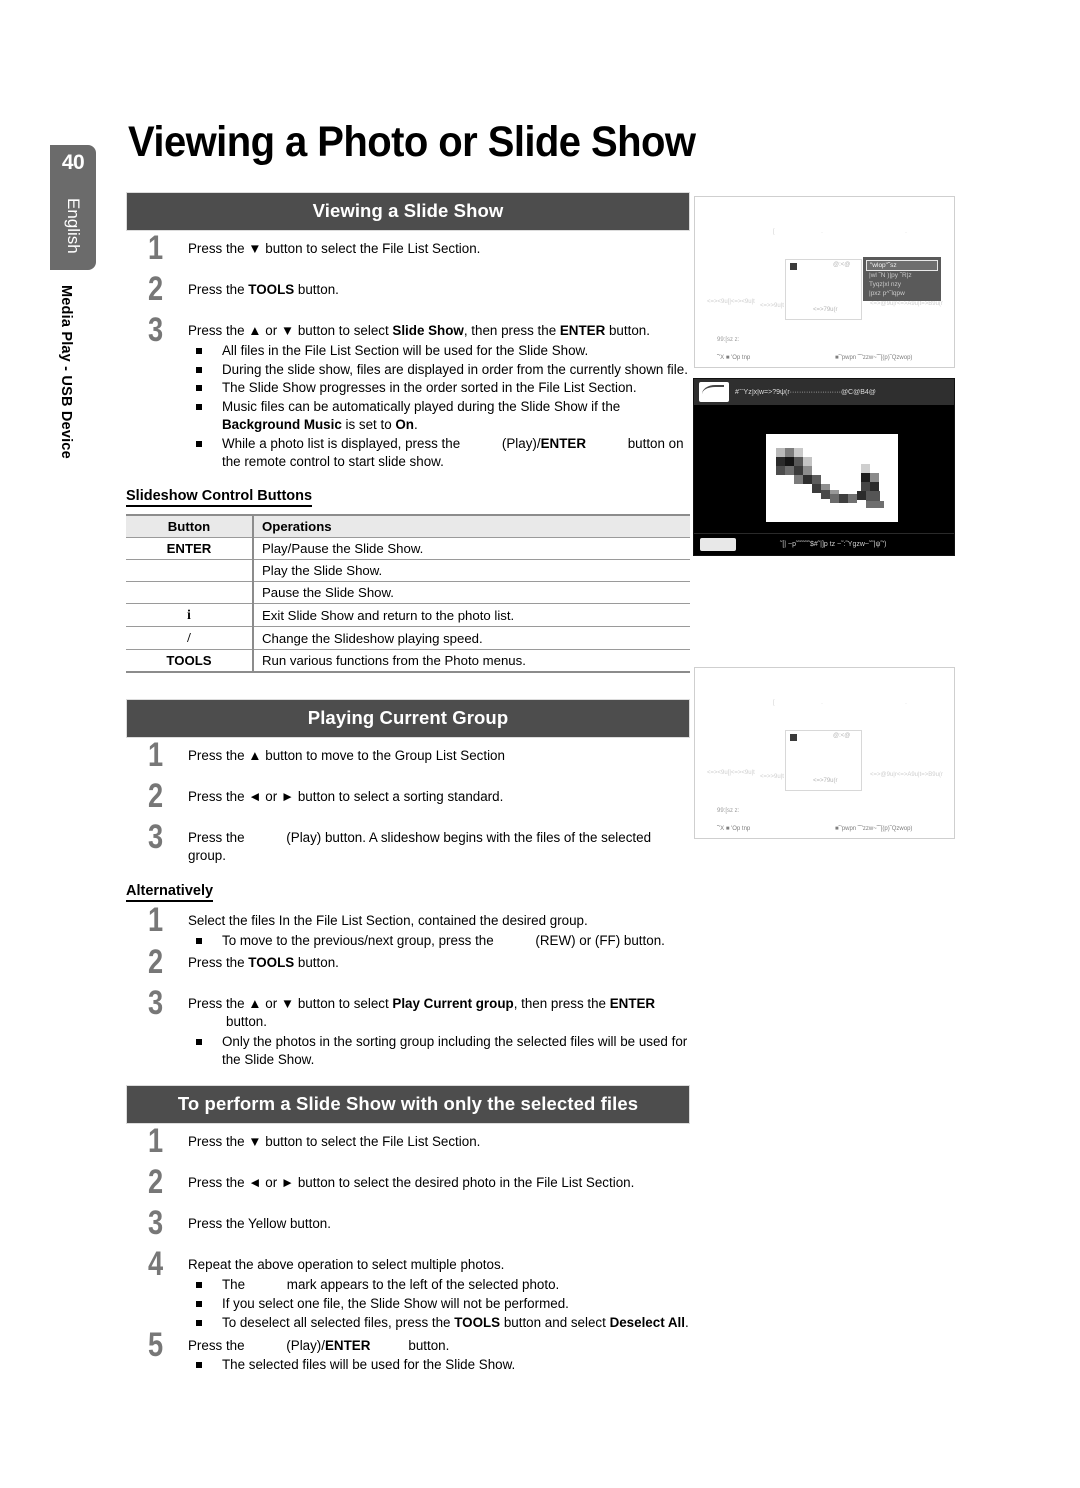 This screenshot has height=1488, width=1080. I want to click on step-item: 2 Press the TOOLS button., so click(408, 963).